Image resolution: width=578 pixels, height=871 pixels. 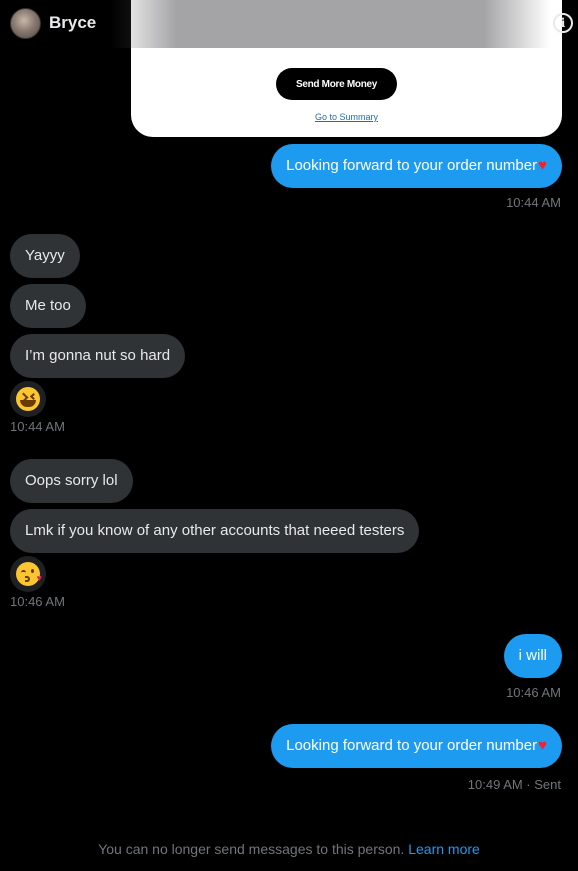 I want to click on message-text: I’m gonna nut so hard, so click(x=98, y=355).